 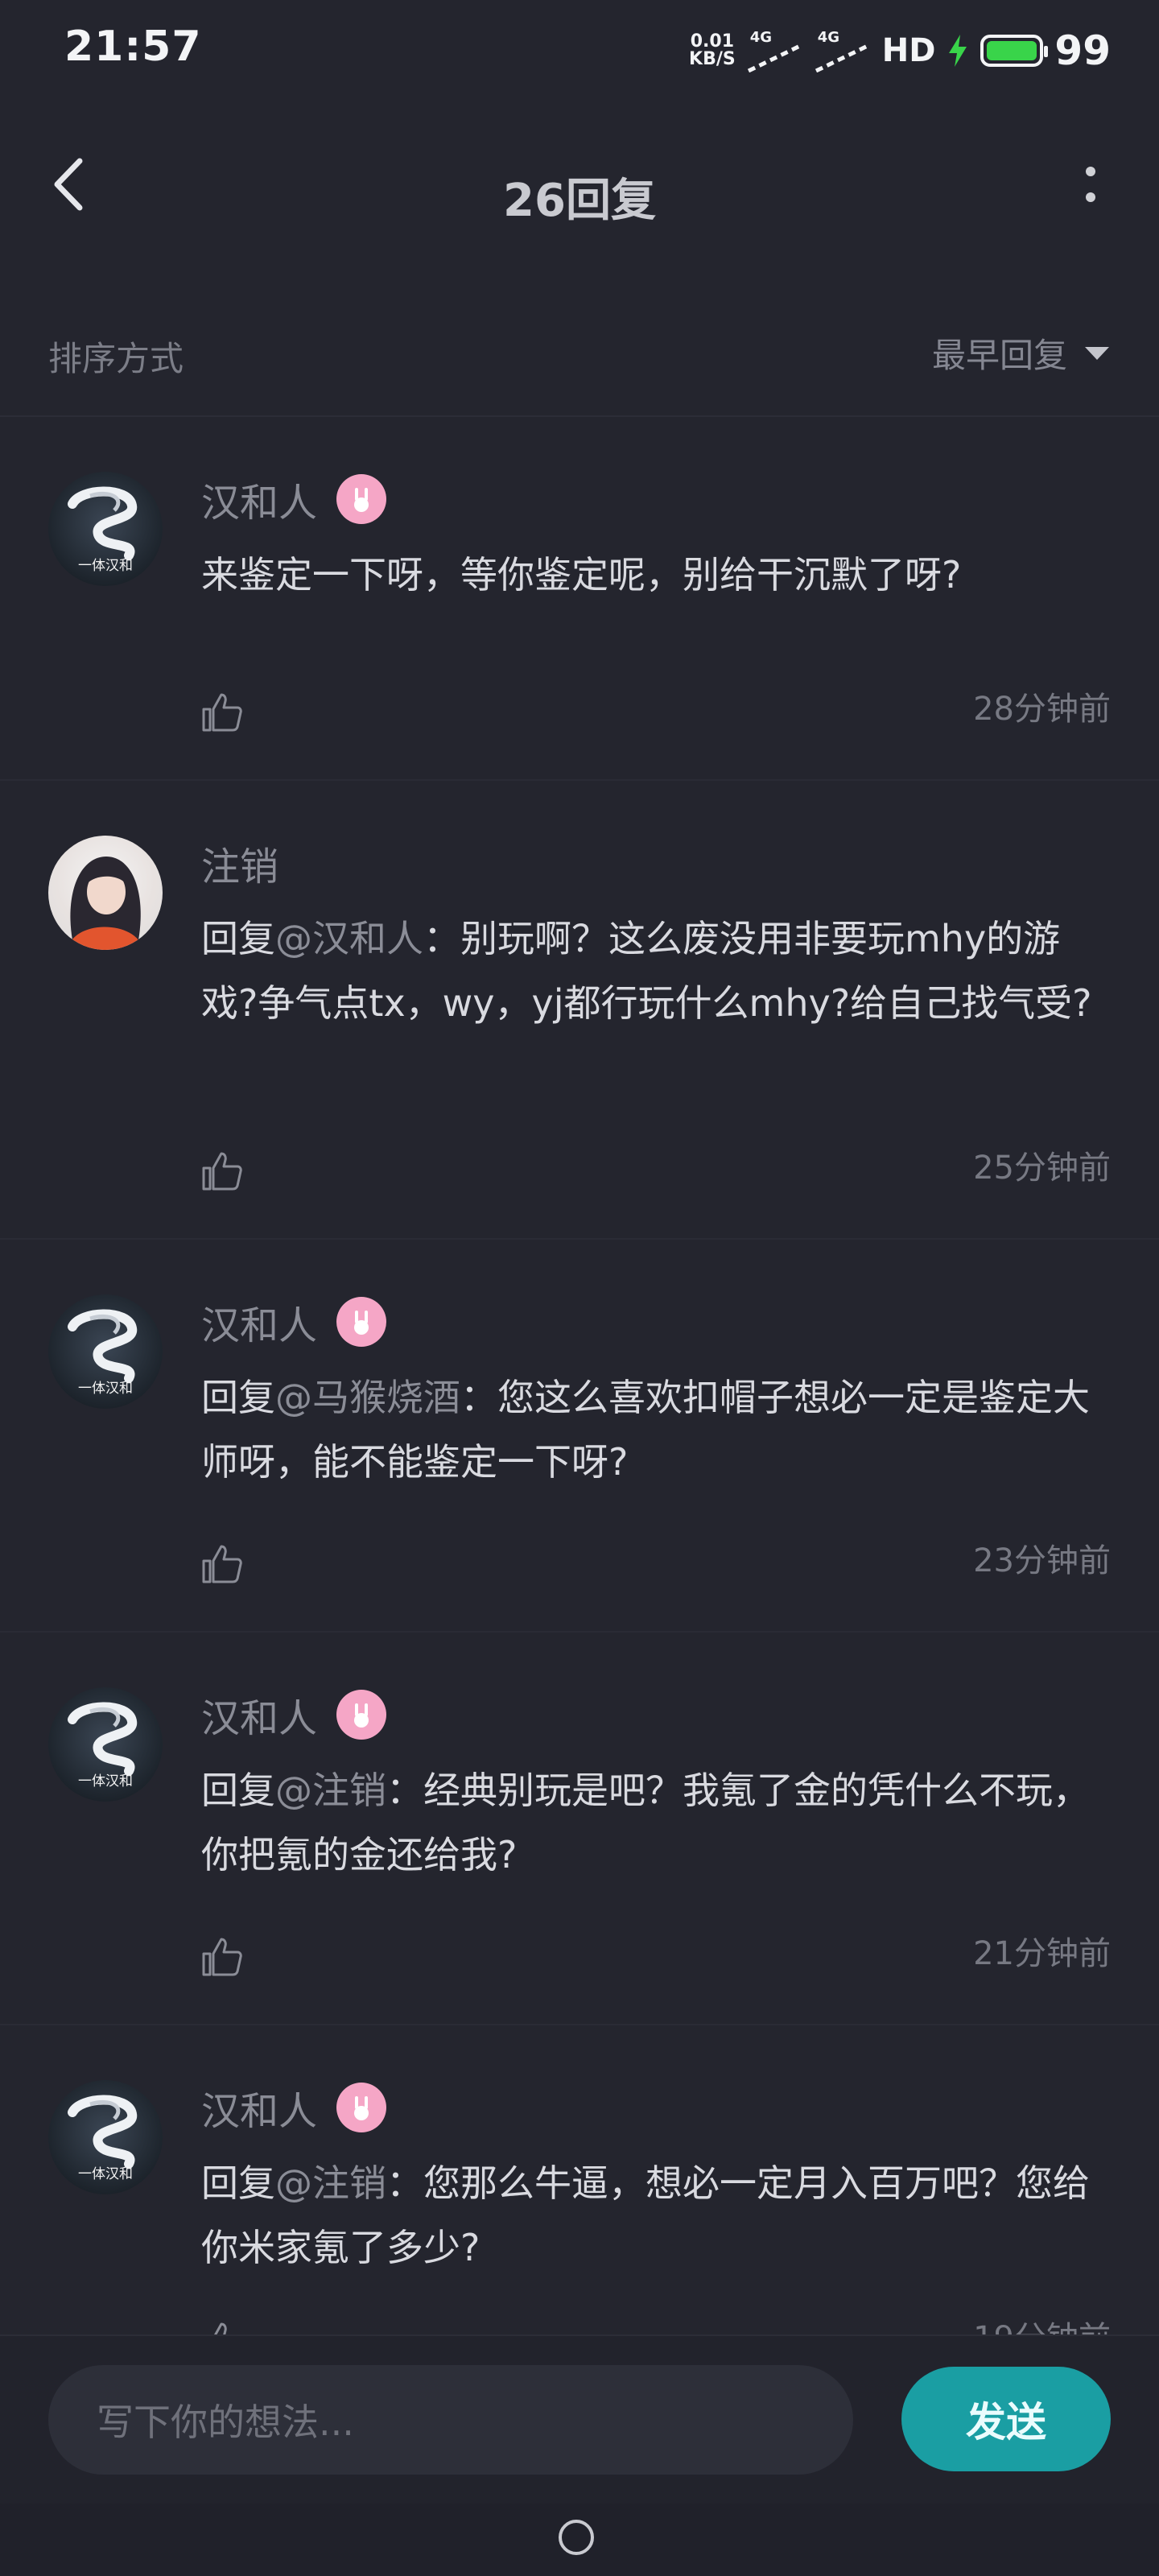 What do you see at coordinates (1042, 1560) in the screenshot?
I see `comment-timestamp: 23分钟前` at bounding box center [1042, 1560].